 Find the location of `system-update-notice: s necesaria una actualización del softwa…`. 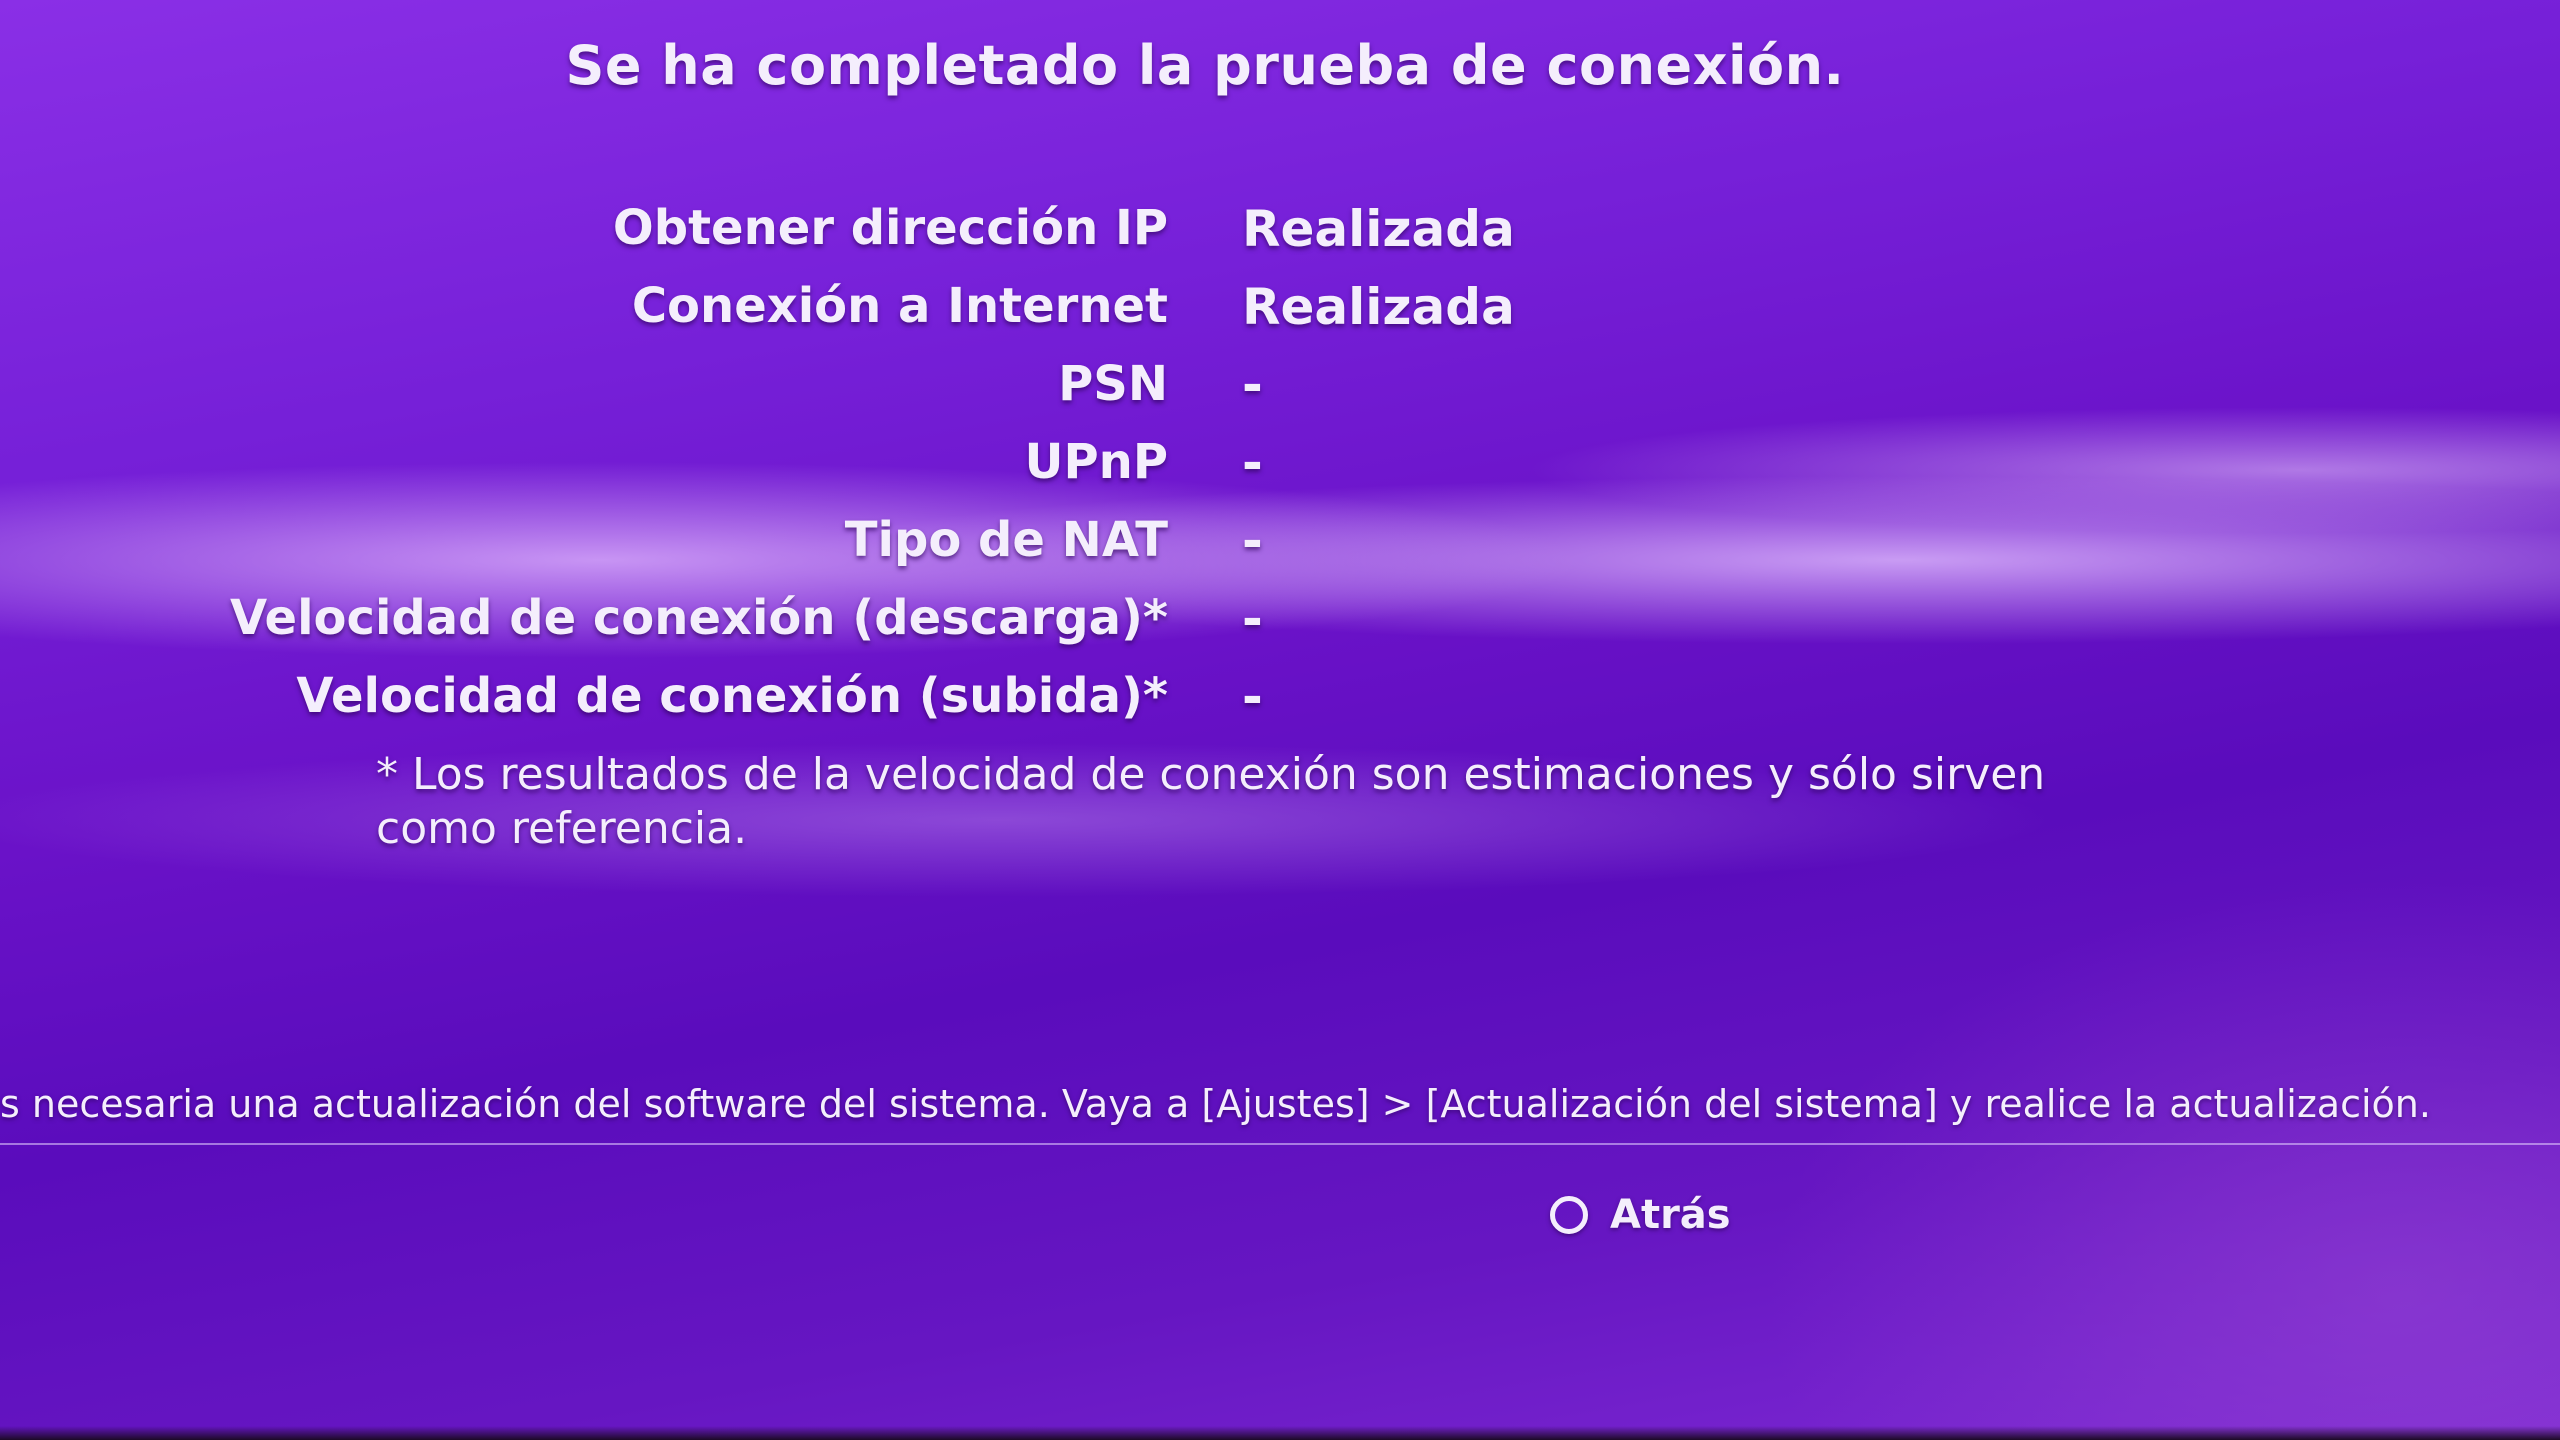

system-update-notice: s necesaria una actualización del softwa… is located at coordinates (1215, 1104).